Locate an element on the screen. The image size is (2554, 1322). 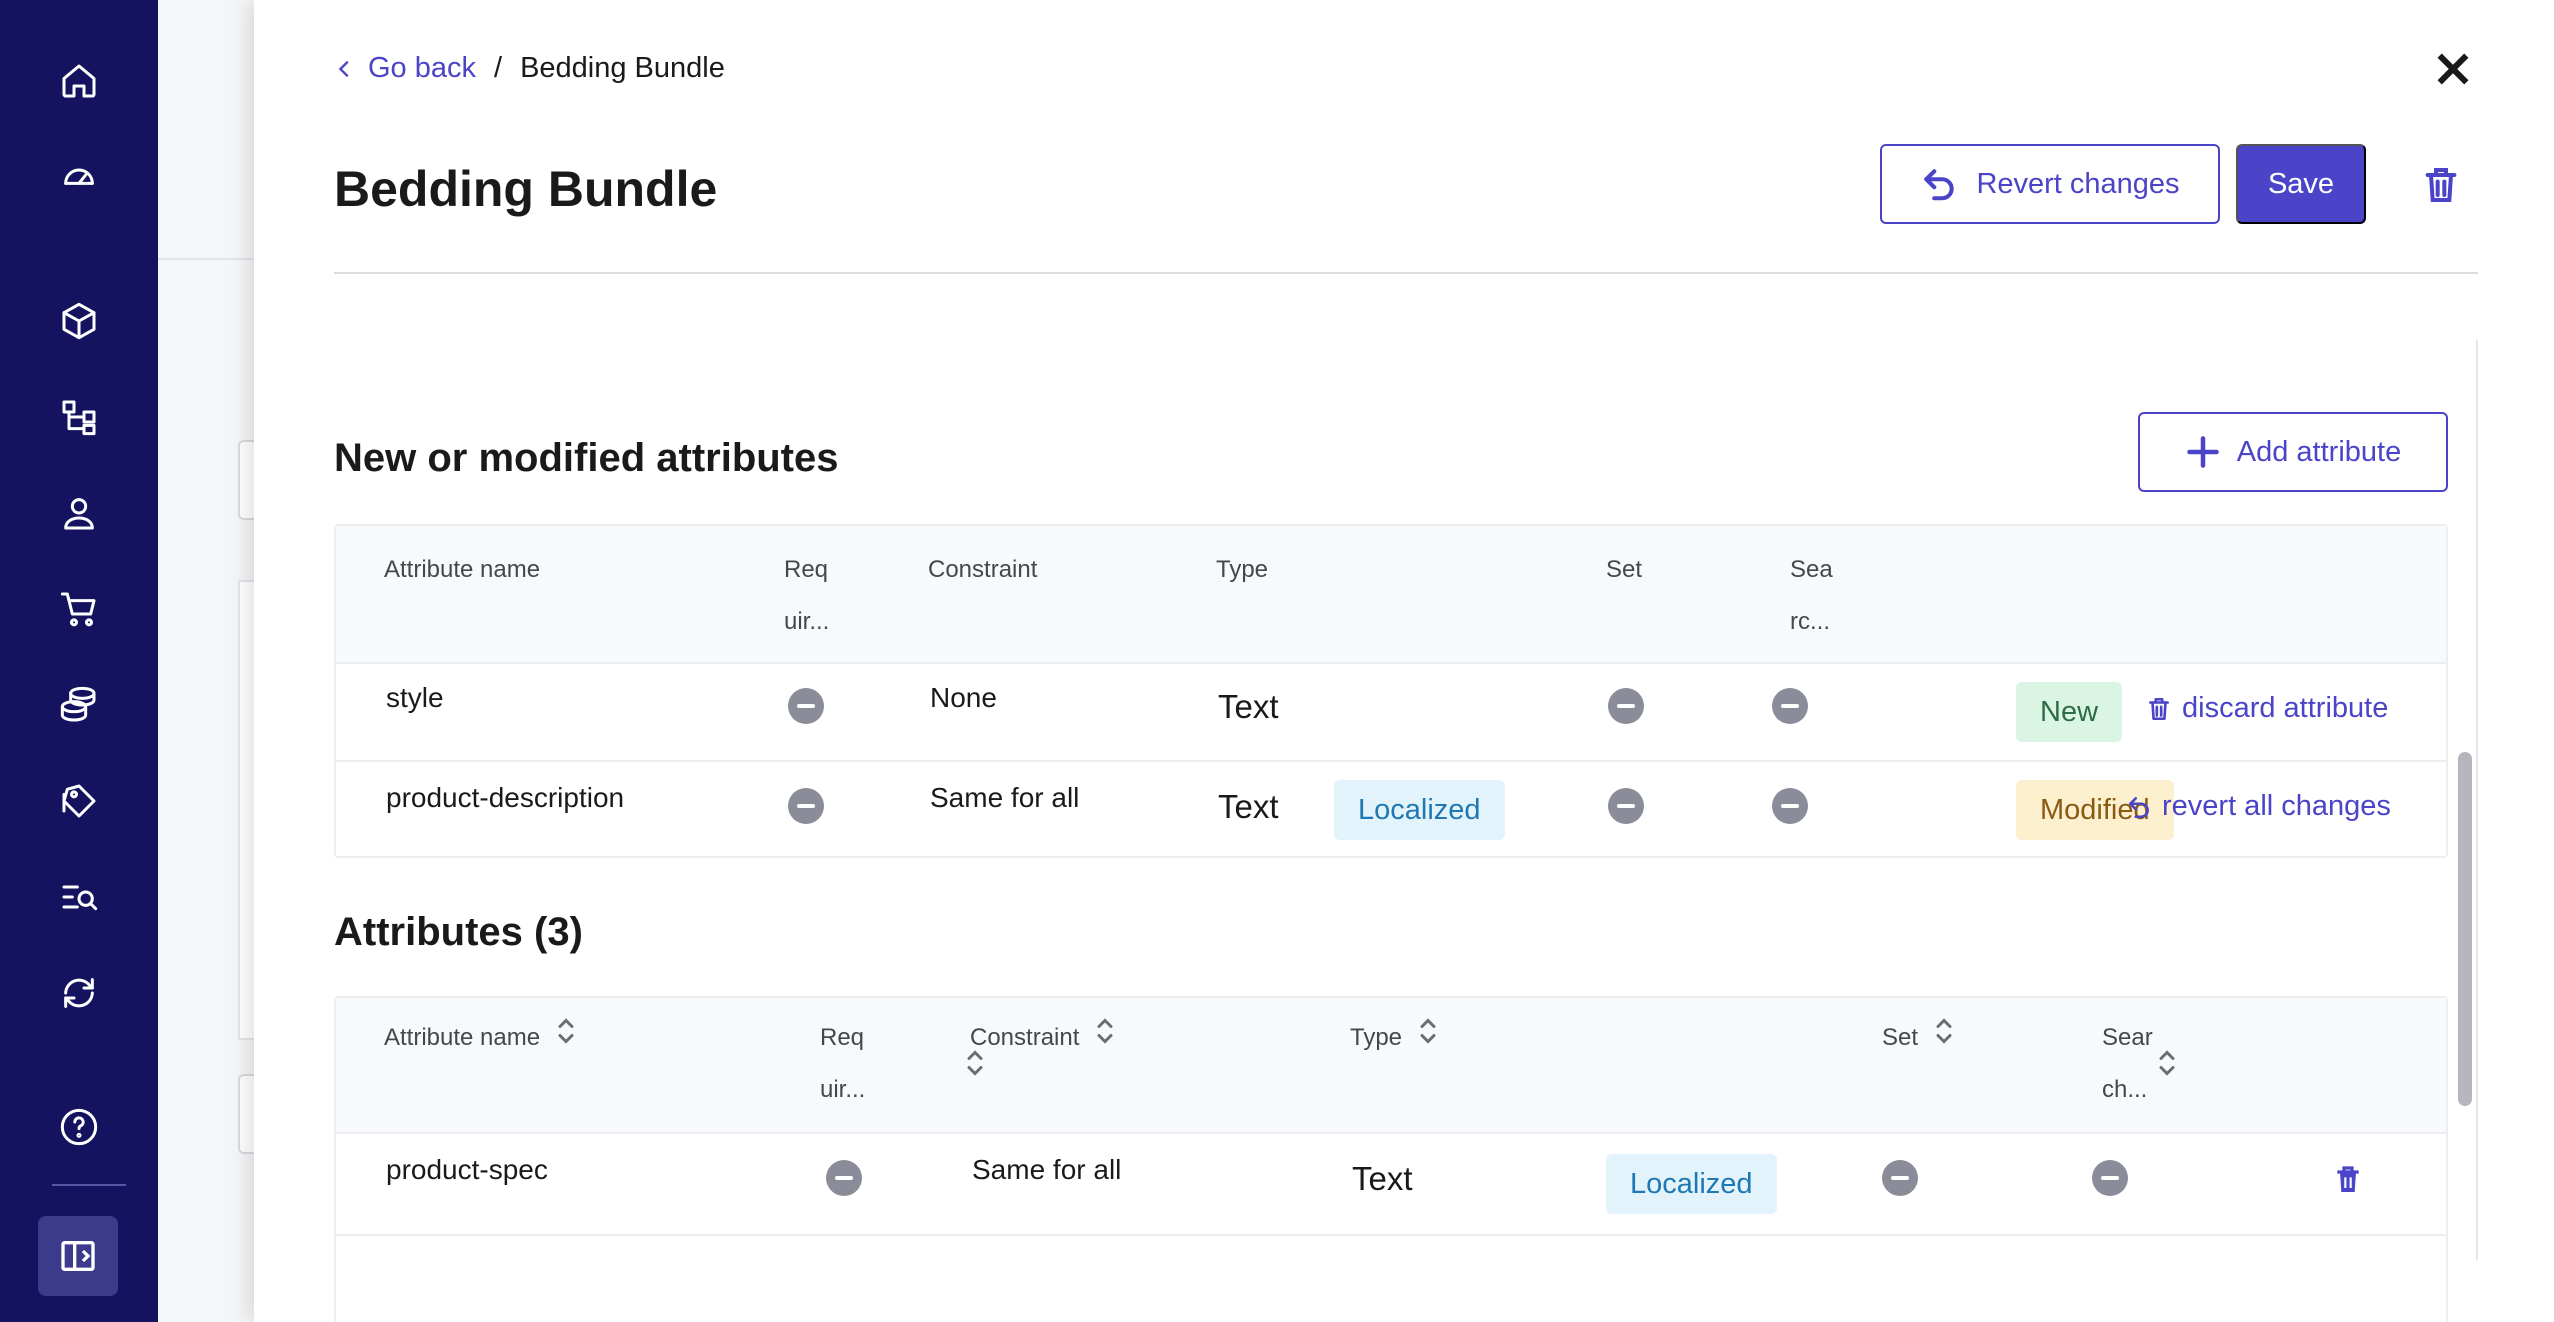
sidebar-divider is located at coordinates (89, 1185).